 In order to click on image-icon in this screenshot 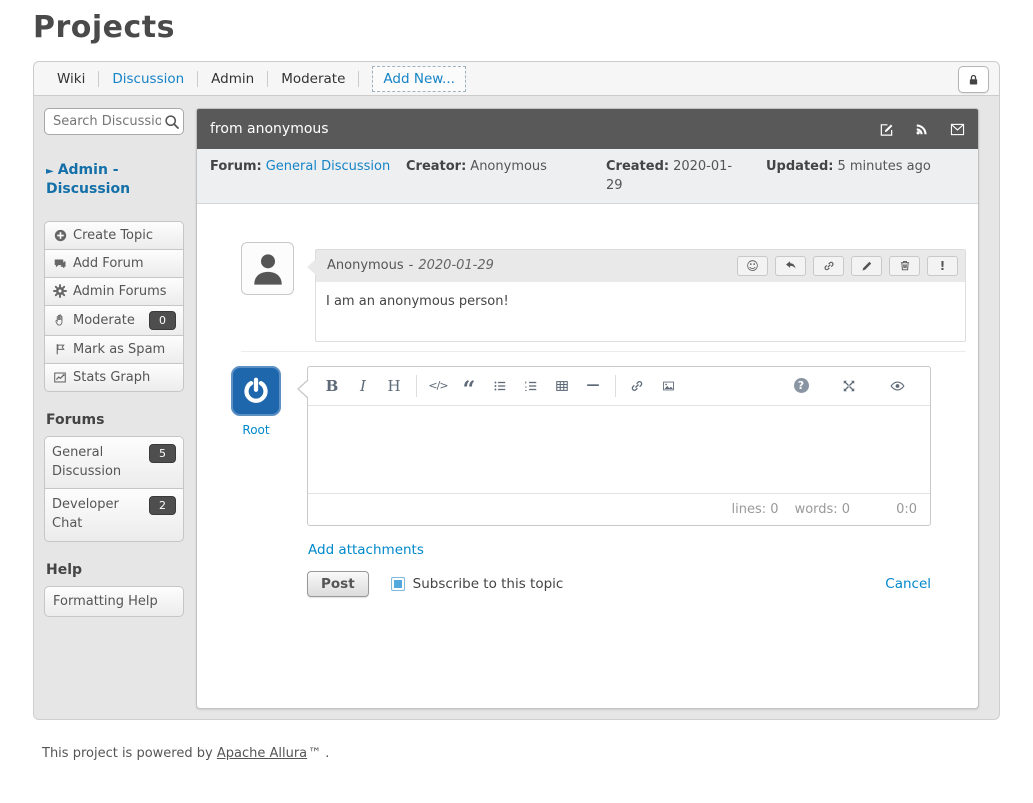, I will do `click(668, 386)`.